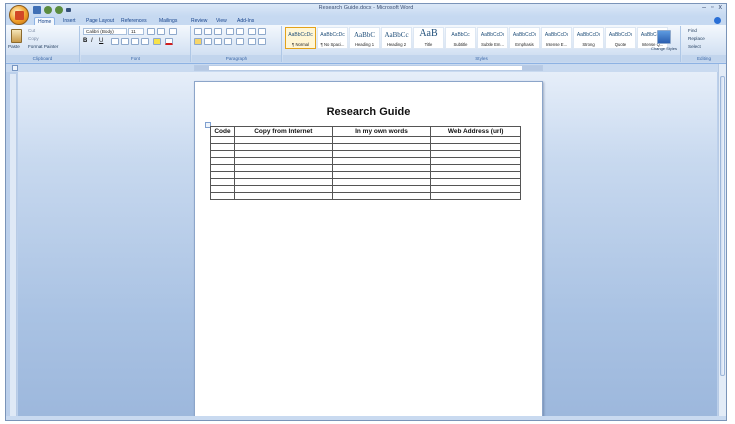  I want to click on column-header-url: Web Address (url), so click(475, 131).